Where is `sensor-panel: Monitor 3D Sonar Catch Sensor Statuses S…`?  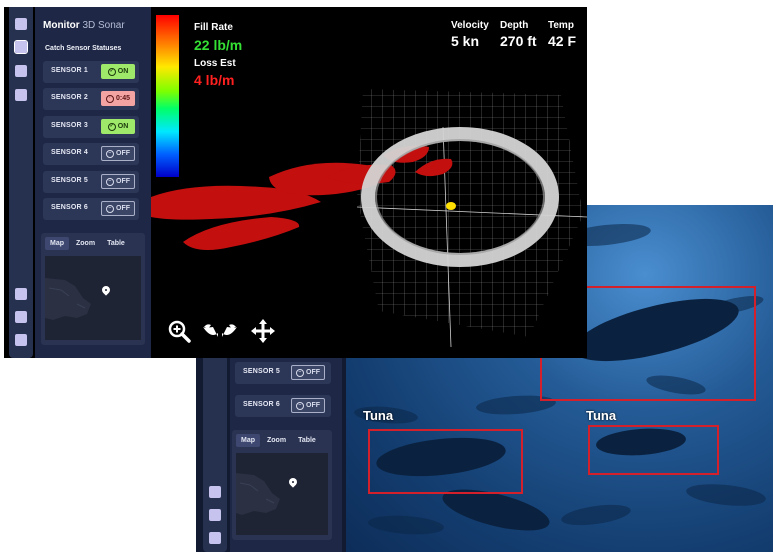 sensor-panel: Monitor 3D Sonar Catch Sensor Statuses S… is located at coordinates (93, 182).